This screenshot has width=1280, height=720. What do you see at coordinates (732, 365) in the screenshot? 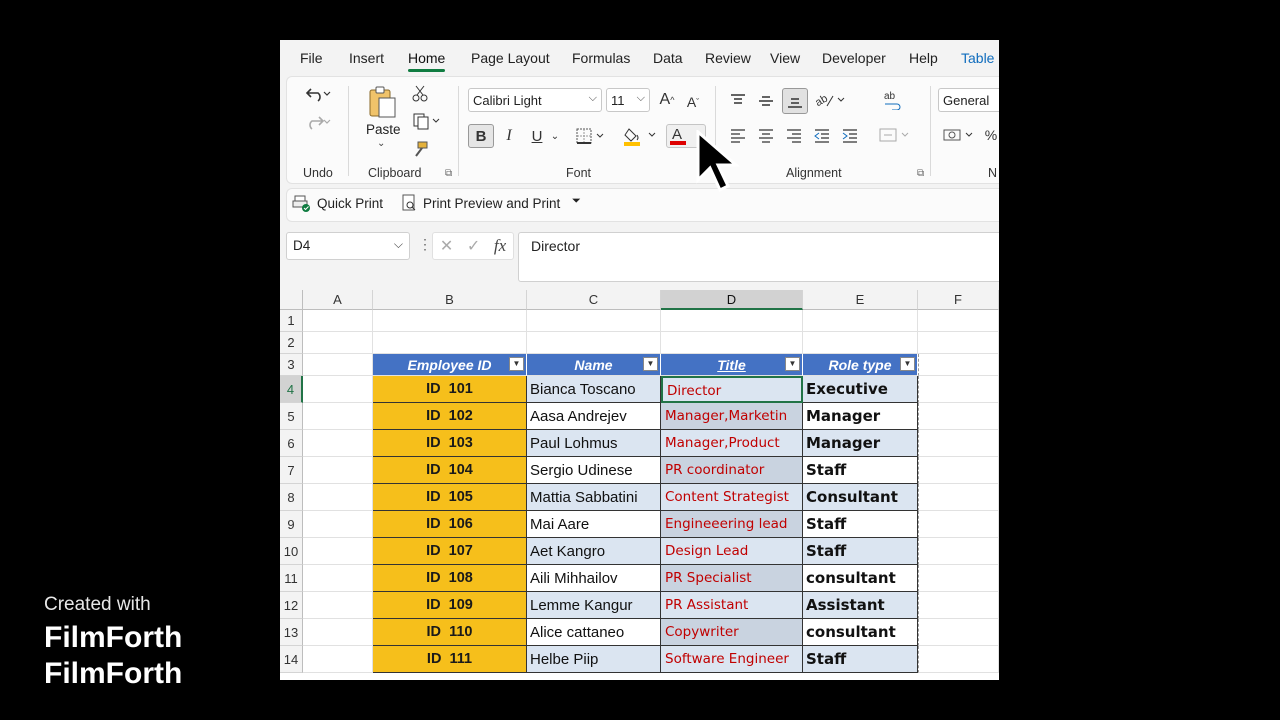
I see `title-header: Title ▼` at bounding box center [732, 365].